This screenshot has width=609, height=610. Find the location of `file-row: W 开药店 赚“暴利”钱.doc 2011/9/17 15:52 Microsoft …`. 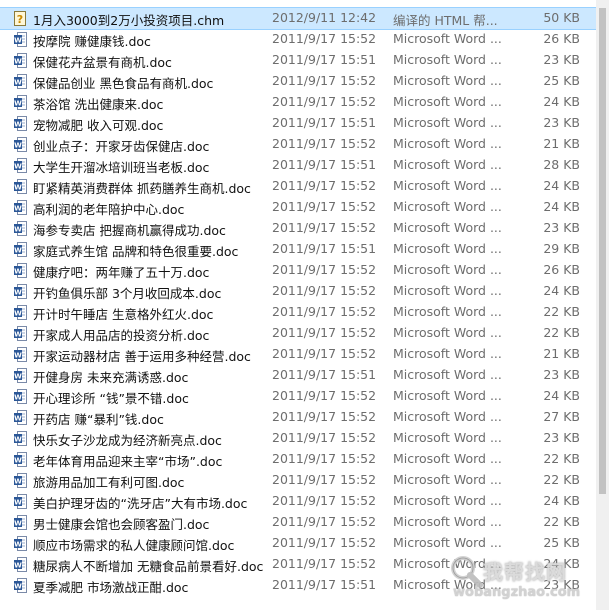

file-row: W 开药店 赚“暴利”钱.doc 2011/9/17 15:52 Microsoft … is located at coordinates (298, 417).